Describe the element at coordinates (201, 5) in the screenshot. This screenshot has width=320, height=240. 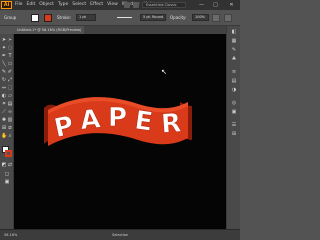
I see `minimize-button: —` at that location.